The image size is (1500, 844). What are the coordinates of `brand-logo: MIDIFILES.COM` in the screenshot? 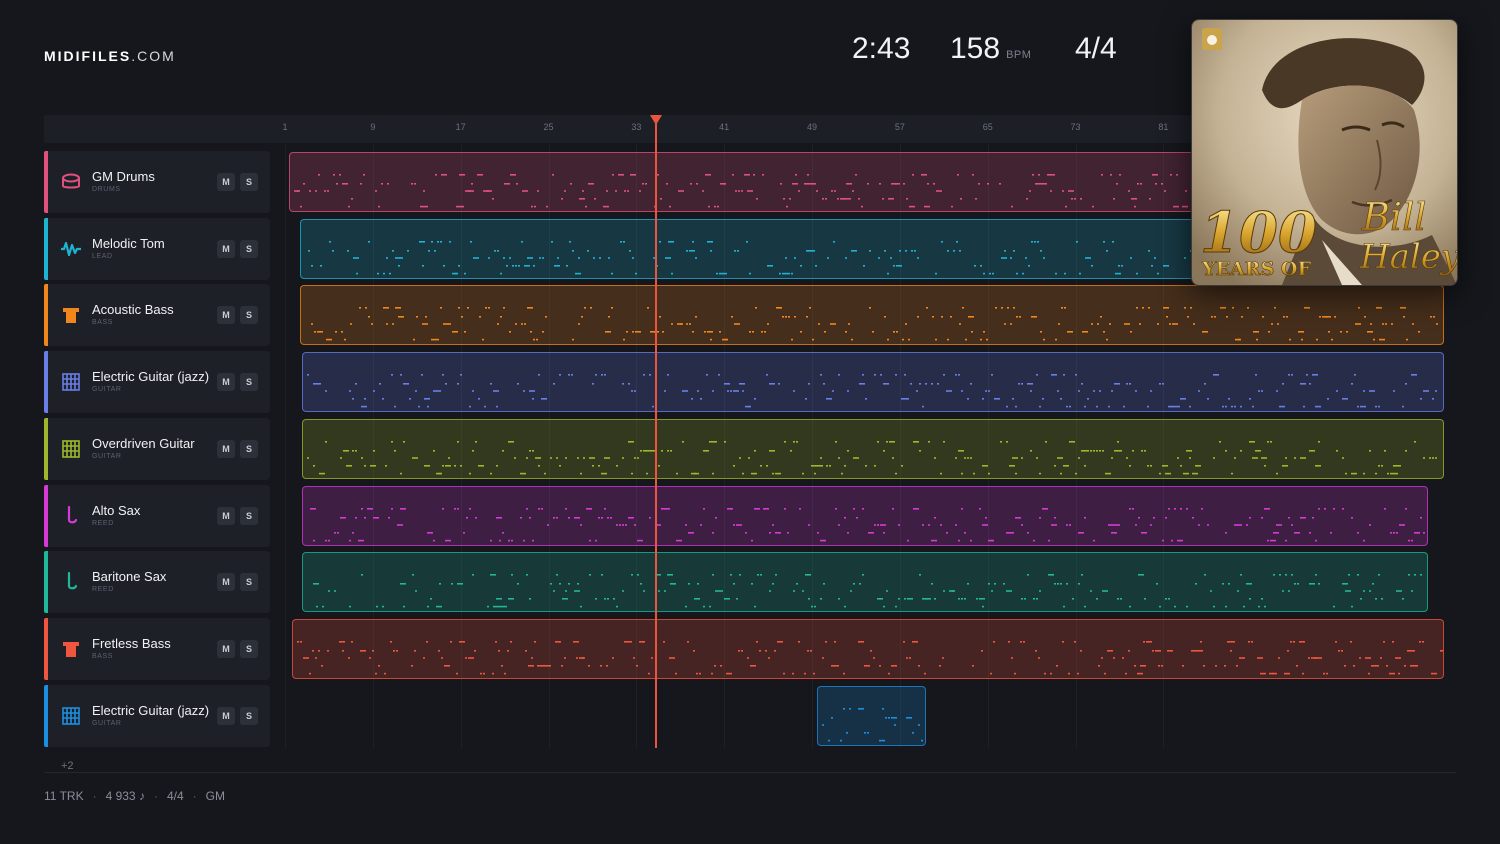 It's located at (110, 56).